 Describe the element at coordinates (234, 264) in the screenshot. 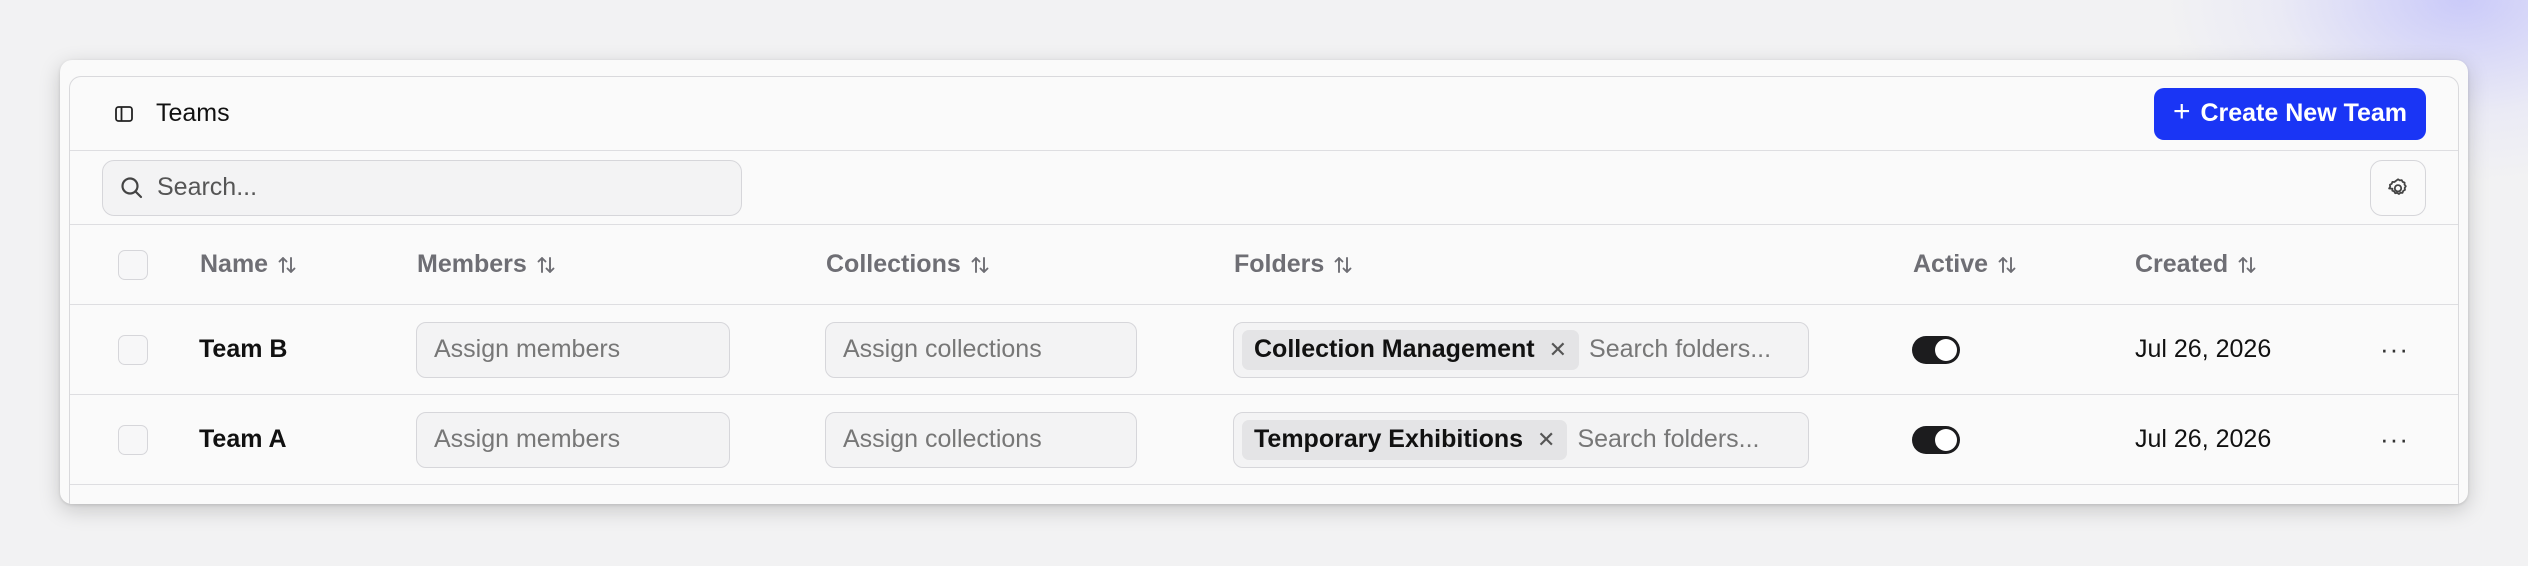

I see `column-name-label: Name` at that location.